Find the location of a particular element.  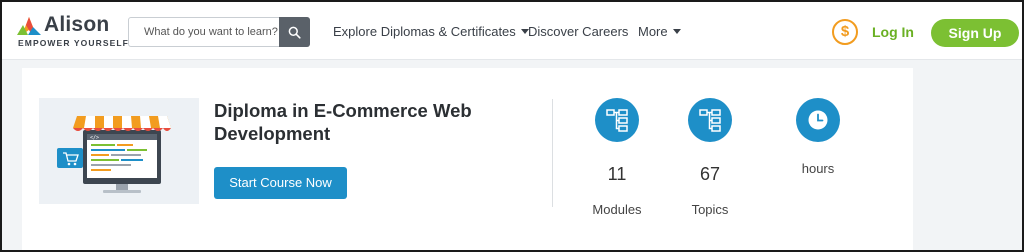

nav-explore-label: Explore Diplomas & Certificates is located at coordinates (424, 31).